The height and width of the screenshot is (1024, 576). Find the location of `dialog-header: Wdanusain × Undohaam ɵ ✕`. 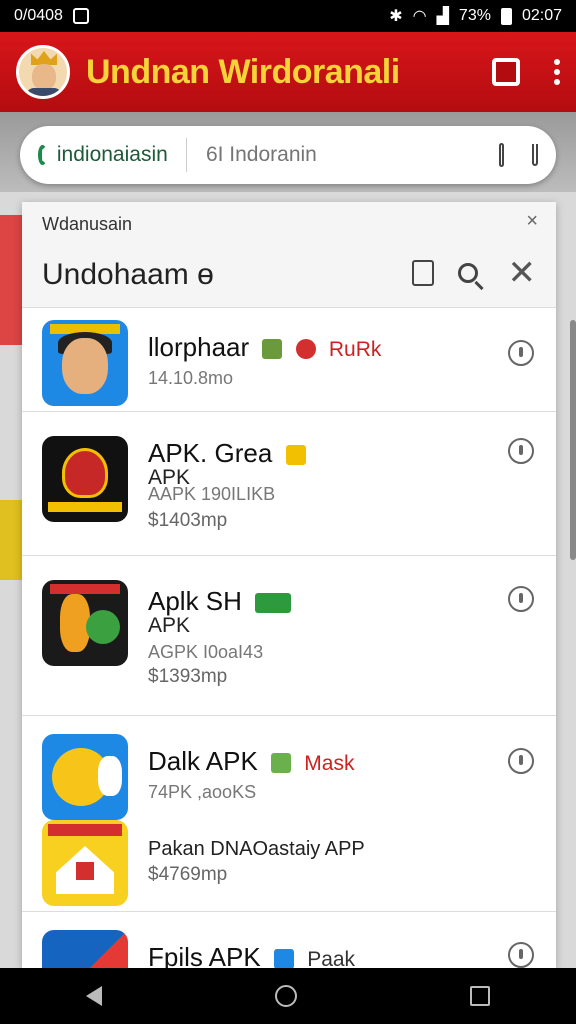

dialog-header: Wdanusain × Undohaam ɵ ✕ is located at coordinates (289, 255).